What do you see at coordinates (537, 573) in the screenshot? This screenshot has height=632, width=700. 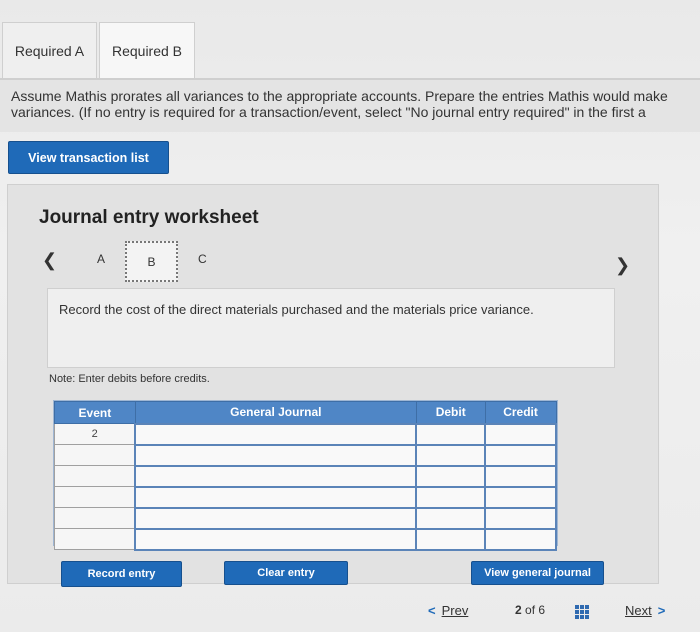 I see `view-general-journal-button: View general journal` at bounding box center [537, 573].